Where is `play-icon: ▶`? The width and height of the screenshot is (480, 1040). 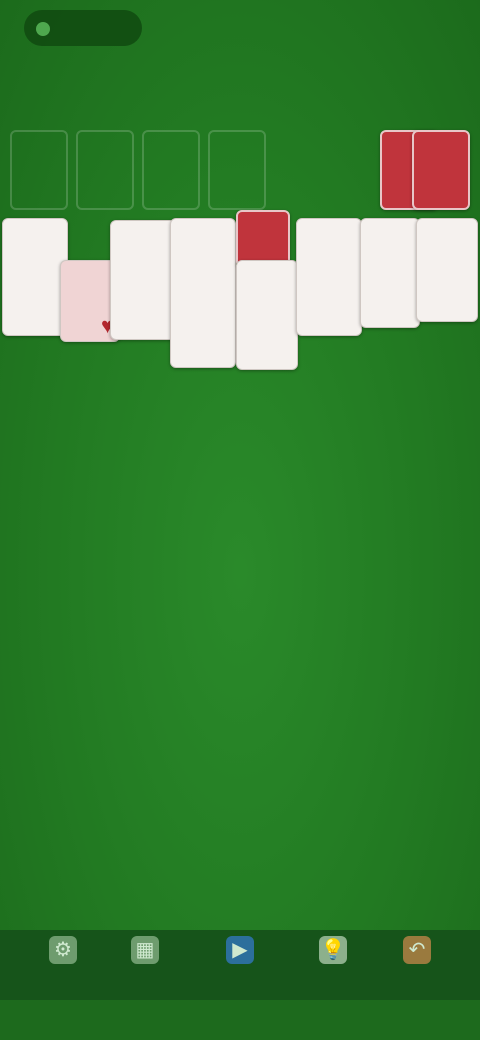
play-icon: ▶ is located at coordinates (240, 950).